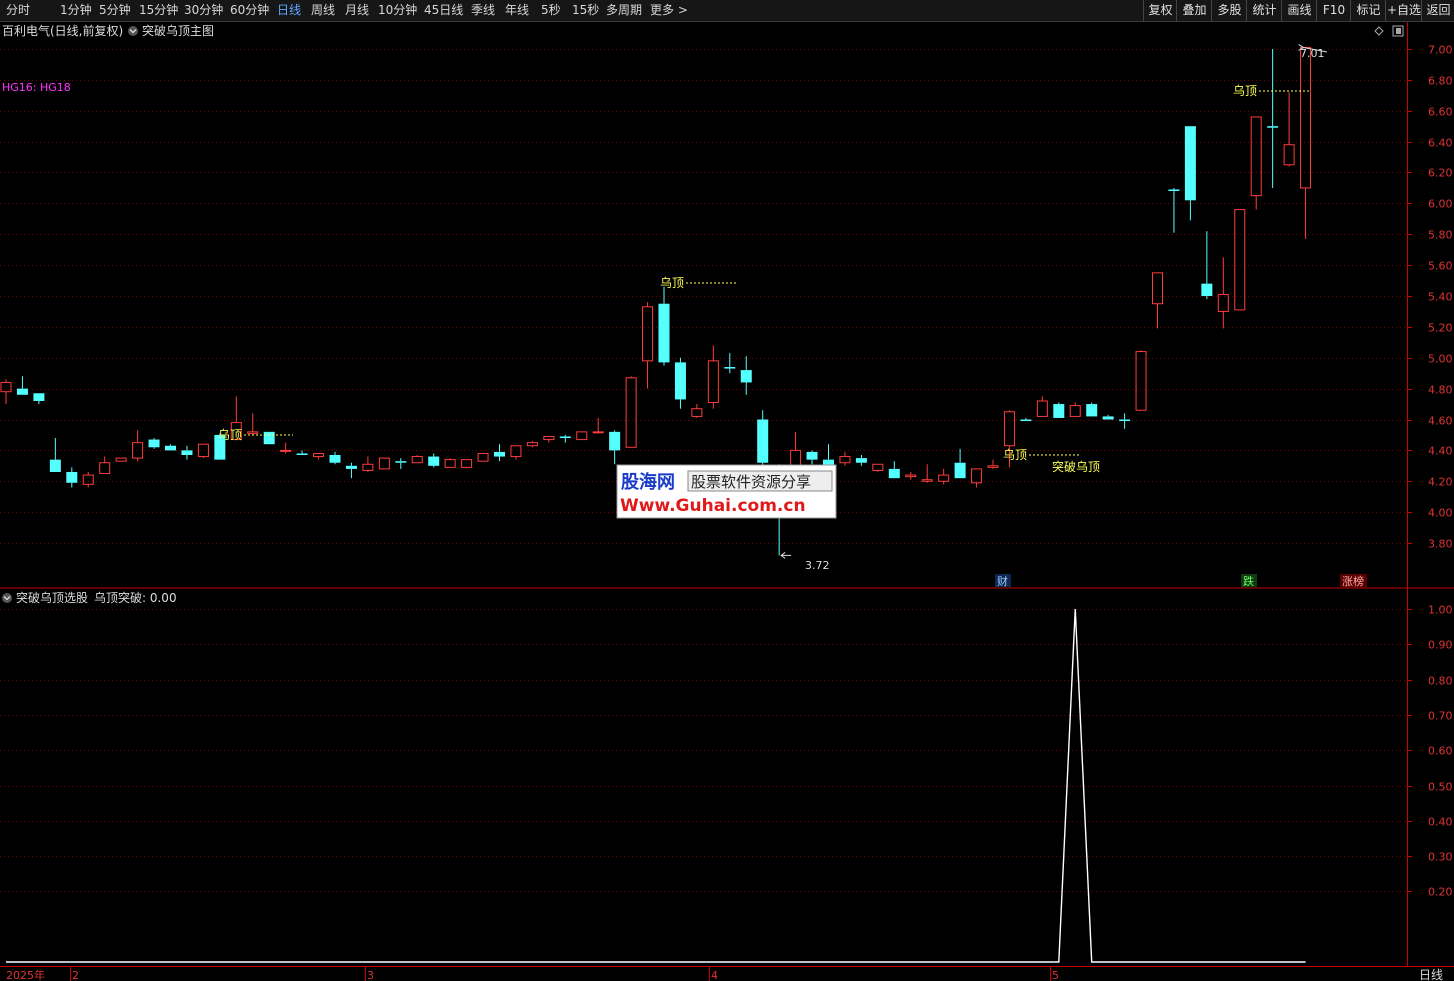  Describe the element at coordinates (249, 10) in the screenshot. I see `period-tab: 60分钟` at that location.